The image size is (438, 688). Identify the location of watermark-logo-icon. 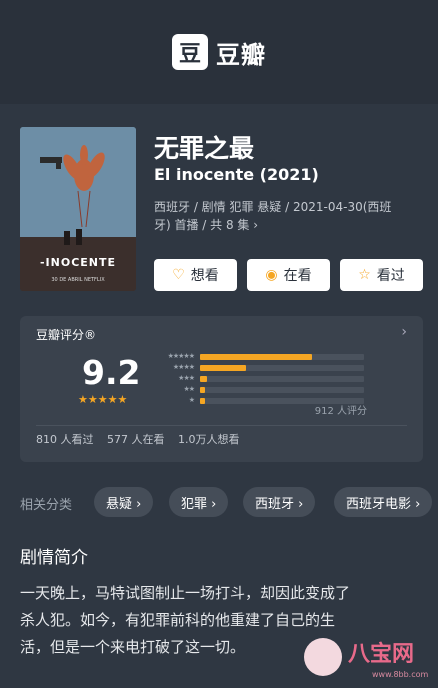
(323, 657).